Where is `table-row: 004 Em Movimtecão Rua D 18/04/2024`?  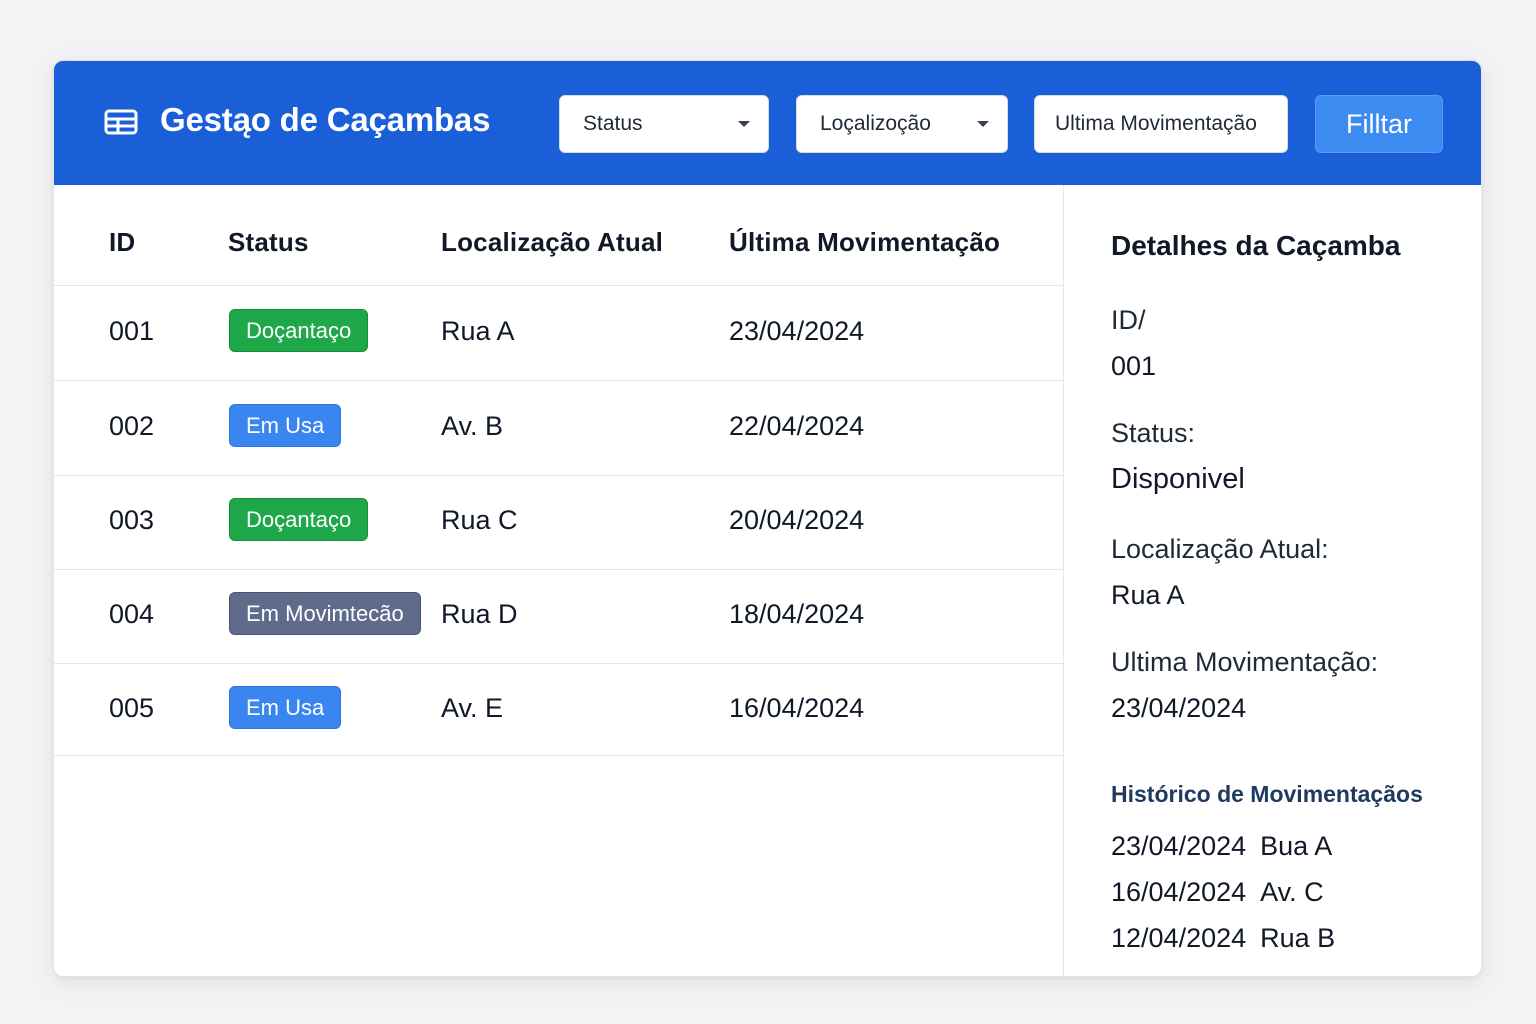
table-row: 004 Em Movimtecão Rua D 18/04/2024 is located at coordinates (558, 616).